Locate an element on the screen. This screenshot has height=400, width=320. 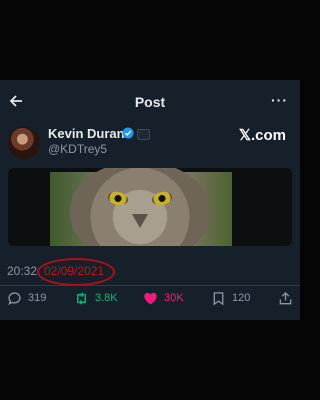
divider is located at coordinates (150, 285).